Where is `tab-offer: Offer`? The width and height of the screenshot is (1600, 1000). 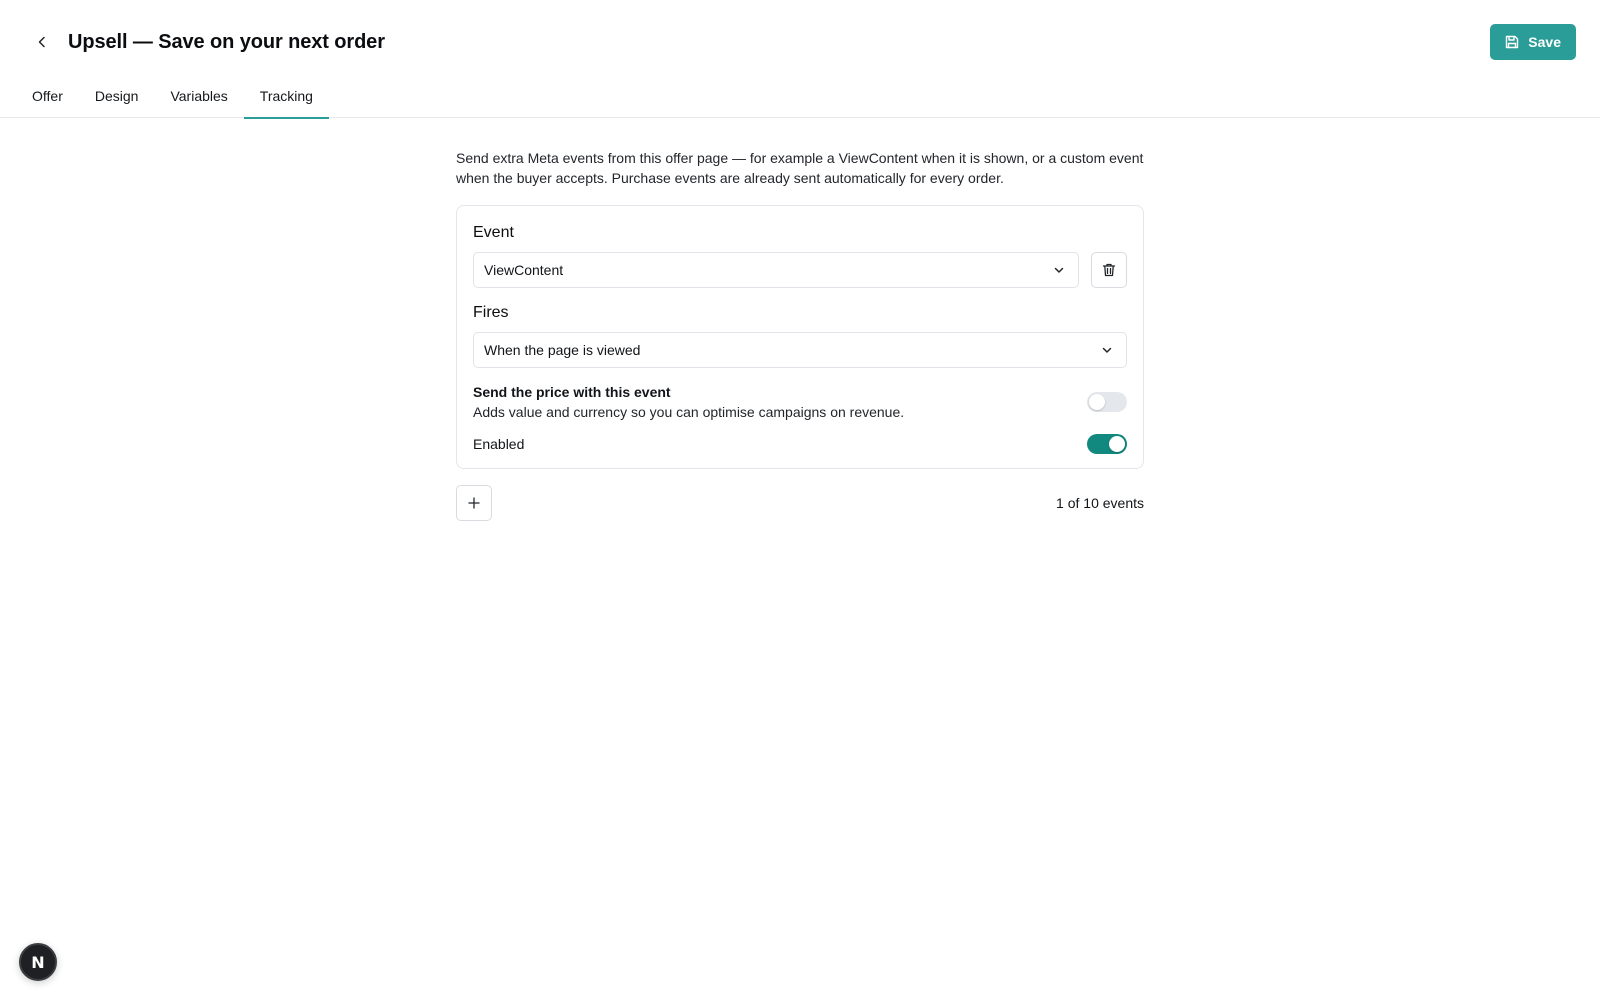
tab-offer: Offer is located at coordinates (47, 101).